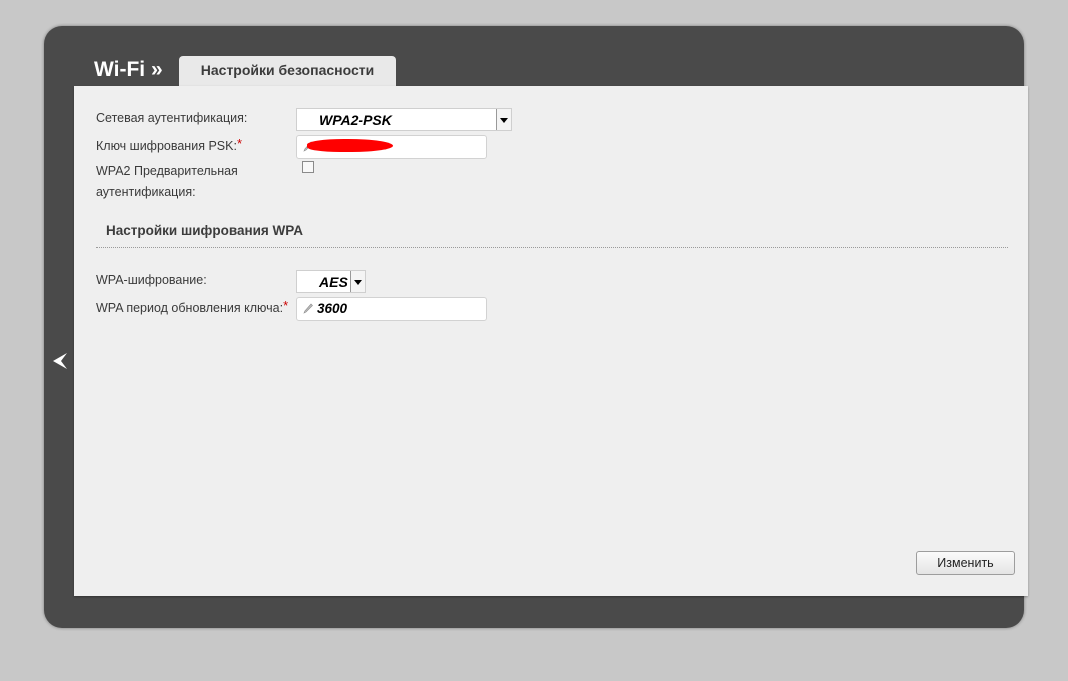 The height and width of the screenshot is (681, 1068). What do you see at coordinates (332, 308) in the screenshot?
I see `rekey-value: 3600` at bounding box center [332, 308].